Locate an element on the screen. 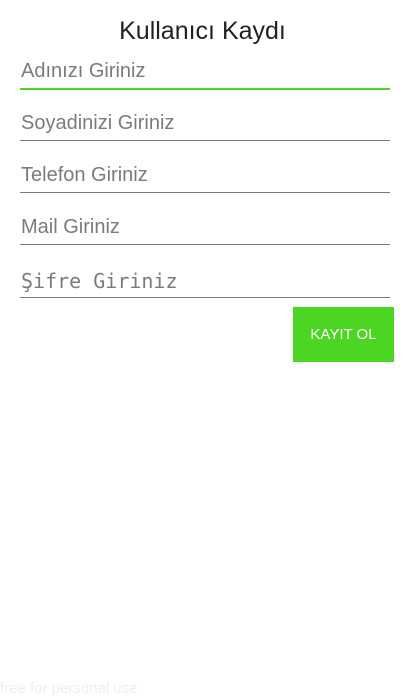  last-name-field: Soyadinizi Giriniz is located at coordinates (205, 124).